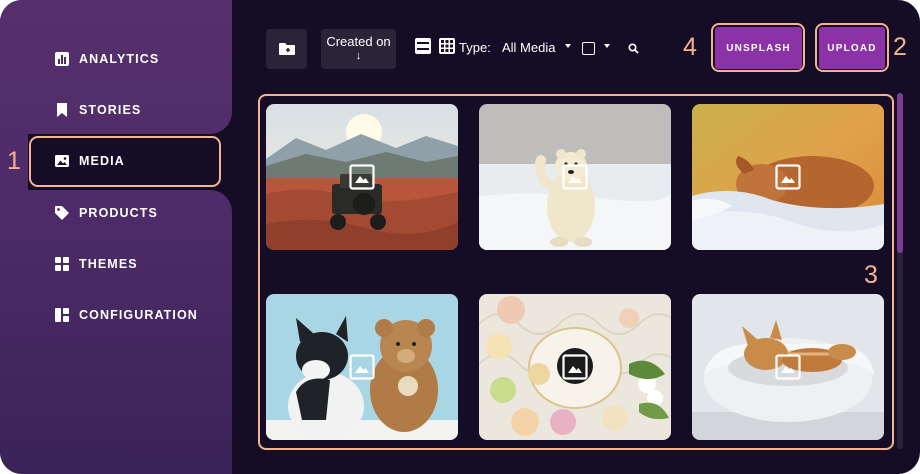 This screenshot has height=474, width=920. I want to click on sidebar-item-configuration: CONFIGURATION, so click(126, 315).